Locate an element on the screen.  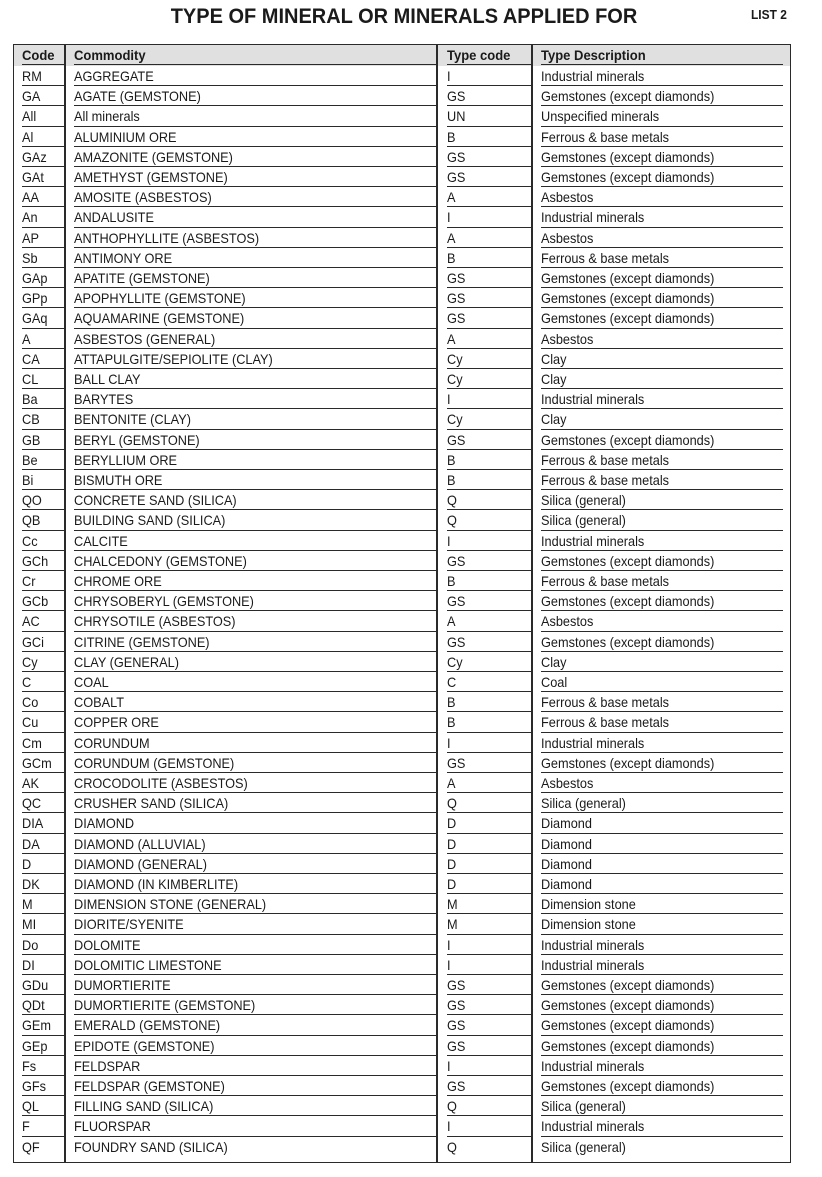
cell-commodity: CHROME ORE is located at coordinates (255, 581).